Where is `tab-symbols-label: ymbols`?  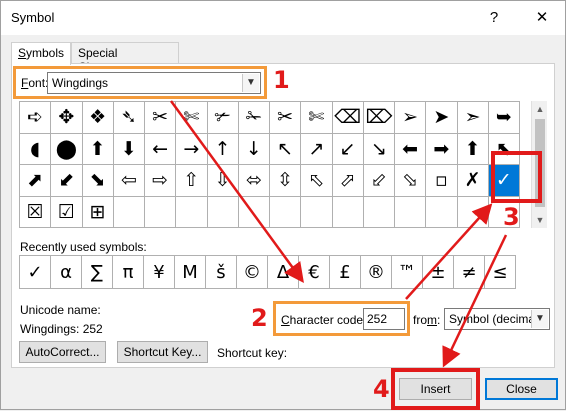 tab-symbols-label: ymbols is located at coordinates (45, 53).